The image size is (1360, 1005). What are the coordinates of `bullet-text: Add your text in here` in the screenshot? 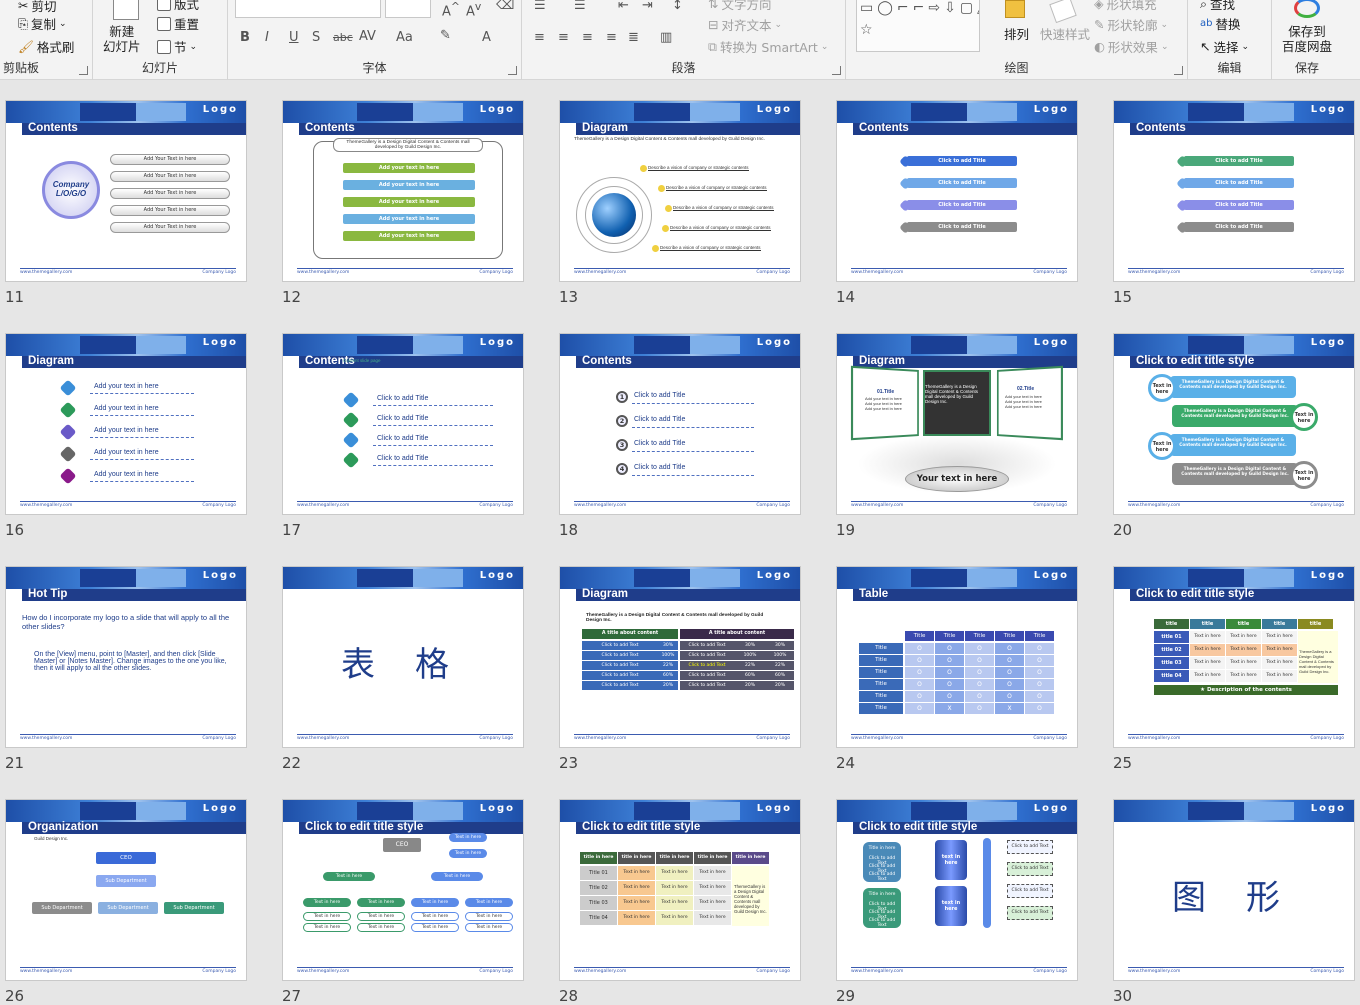 It's located at (1023, 406).